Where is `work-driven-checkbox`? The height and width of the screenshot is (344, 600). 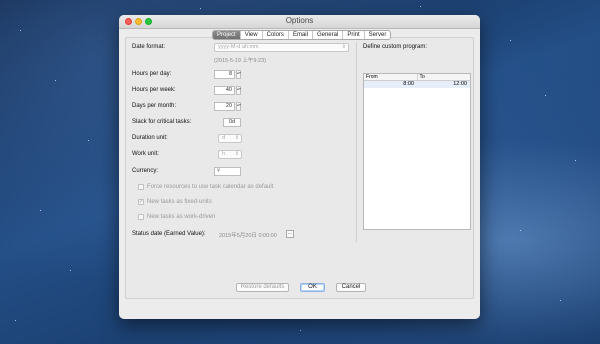
work-driven-checkbox is located at coordinates (141, 217).